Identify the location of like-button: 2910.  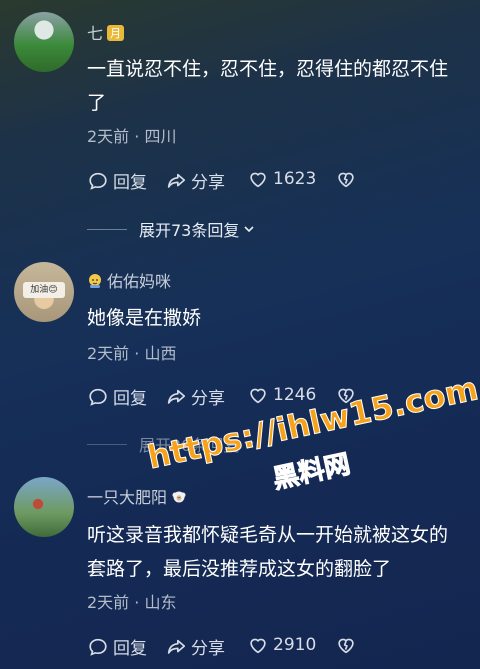
(281, 645).